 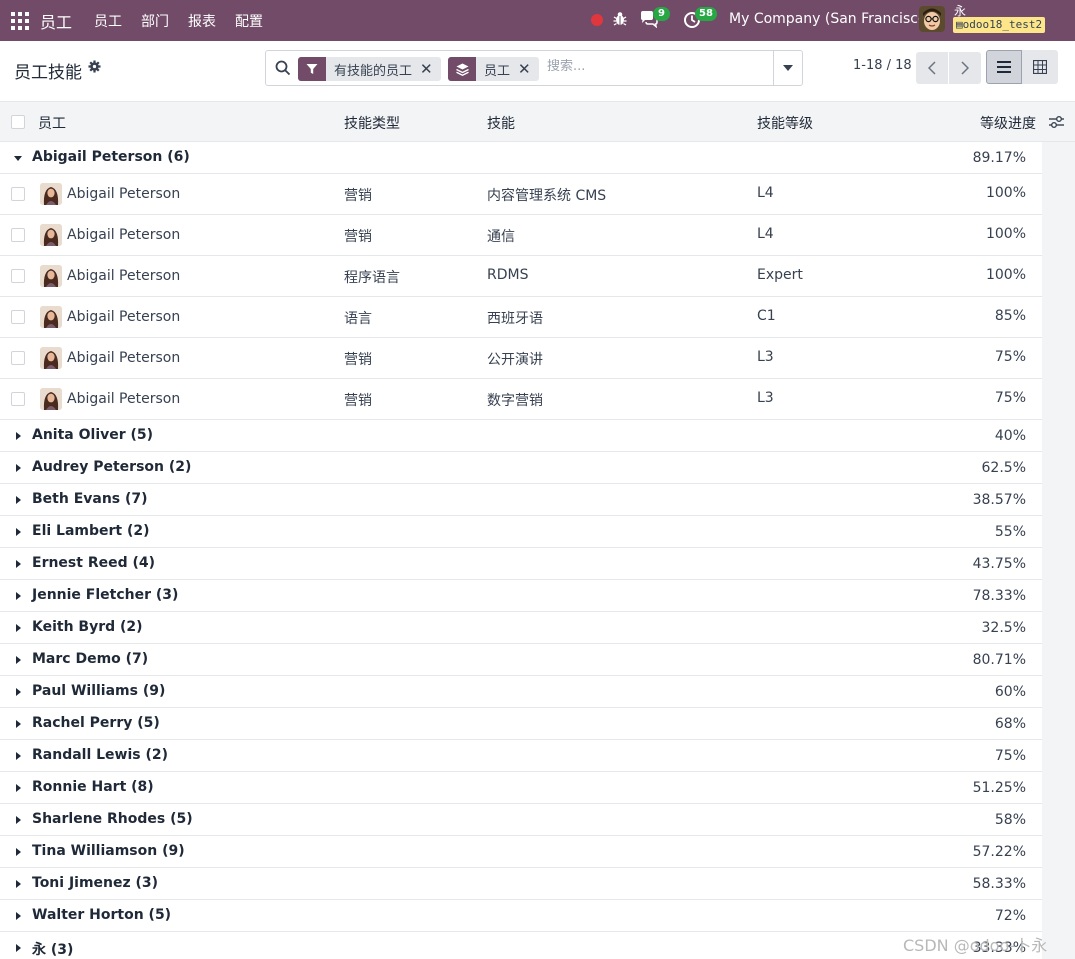 What do you see at coordinates (1008, 123) in the screenshot?
I see `column-header-level-progress: 等级进度` at bounding box center [1008, 123].